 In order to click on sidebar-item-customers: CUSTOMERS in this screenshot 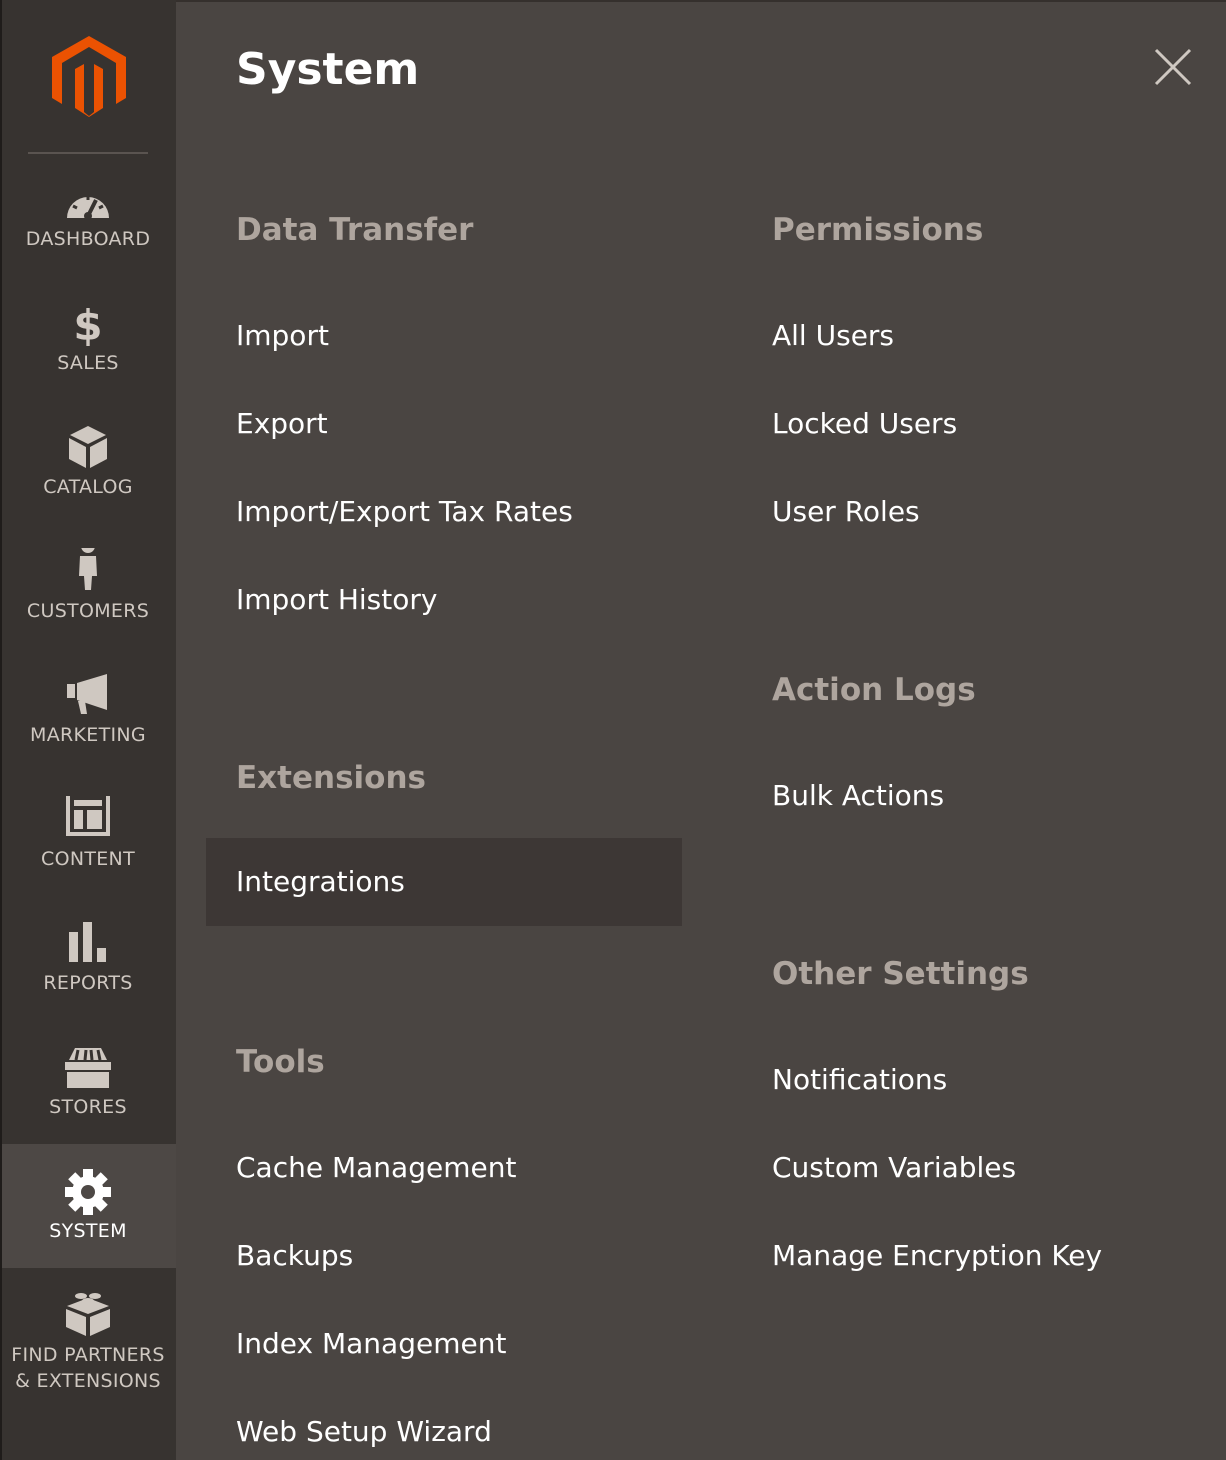, I will do `click(88, 610)`.